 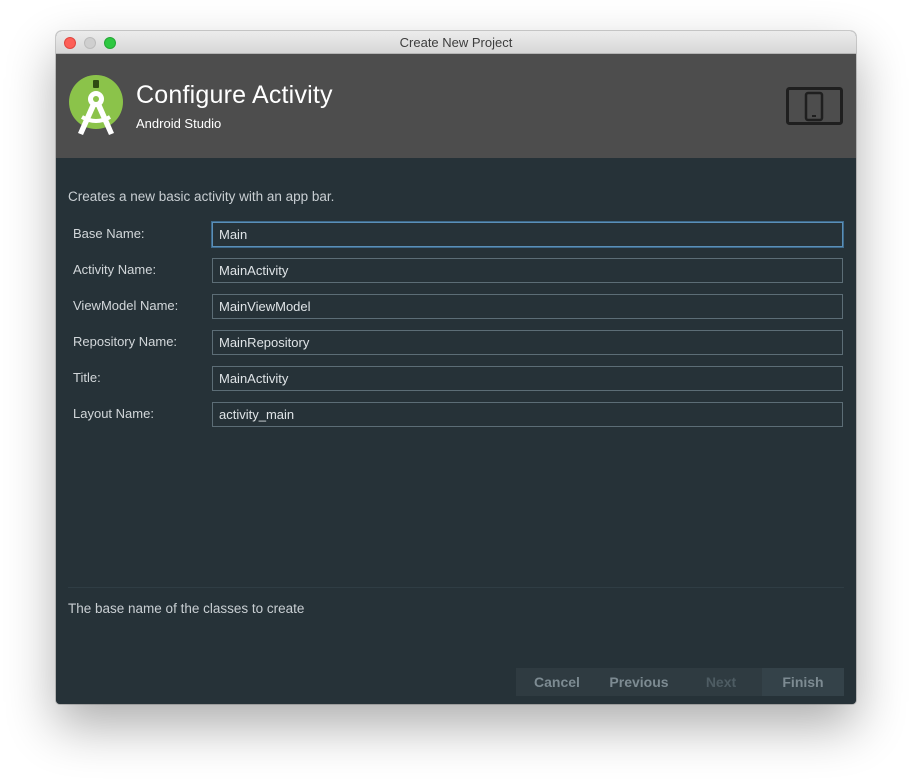 I want to click on repository-name-label: Repository Name:, so click(x=125, y=341).